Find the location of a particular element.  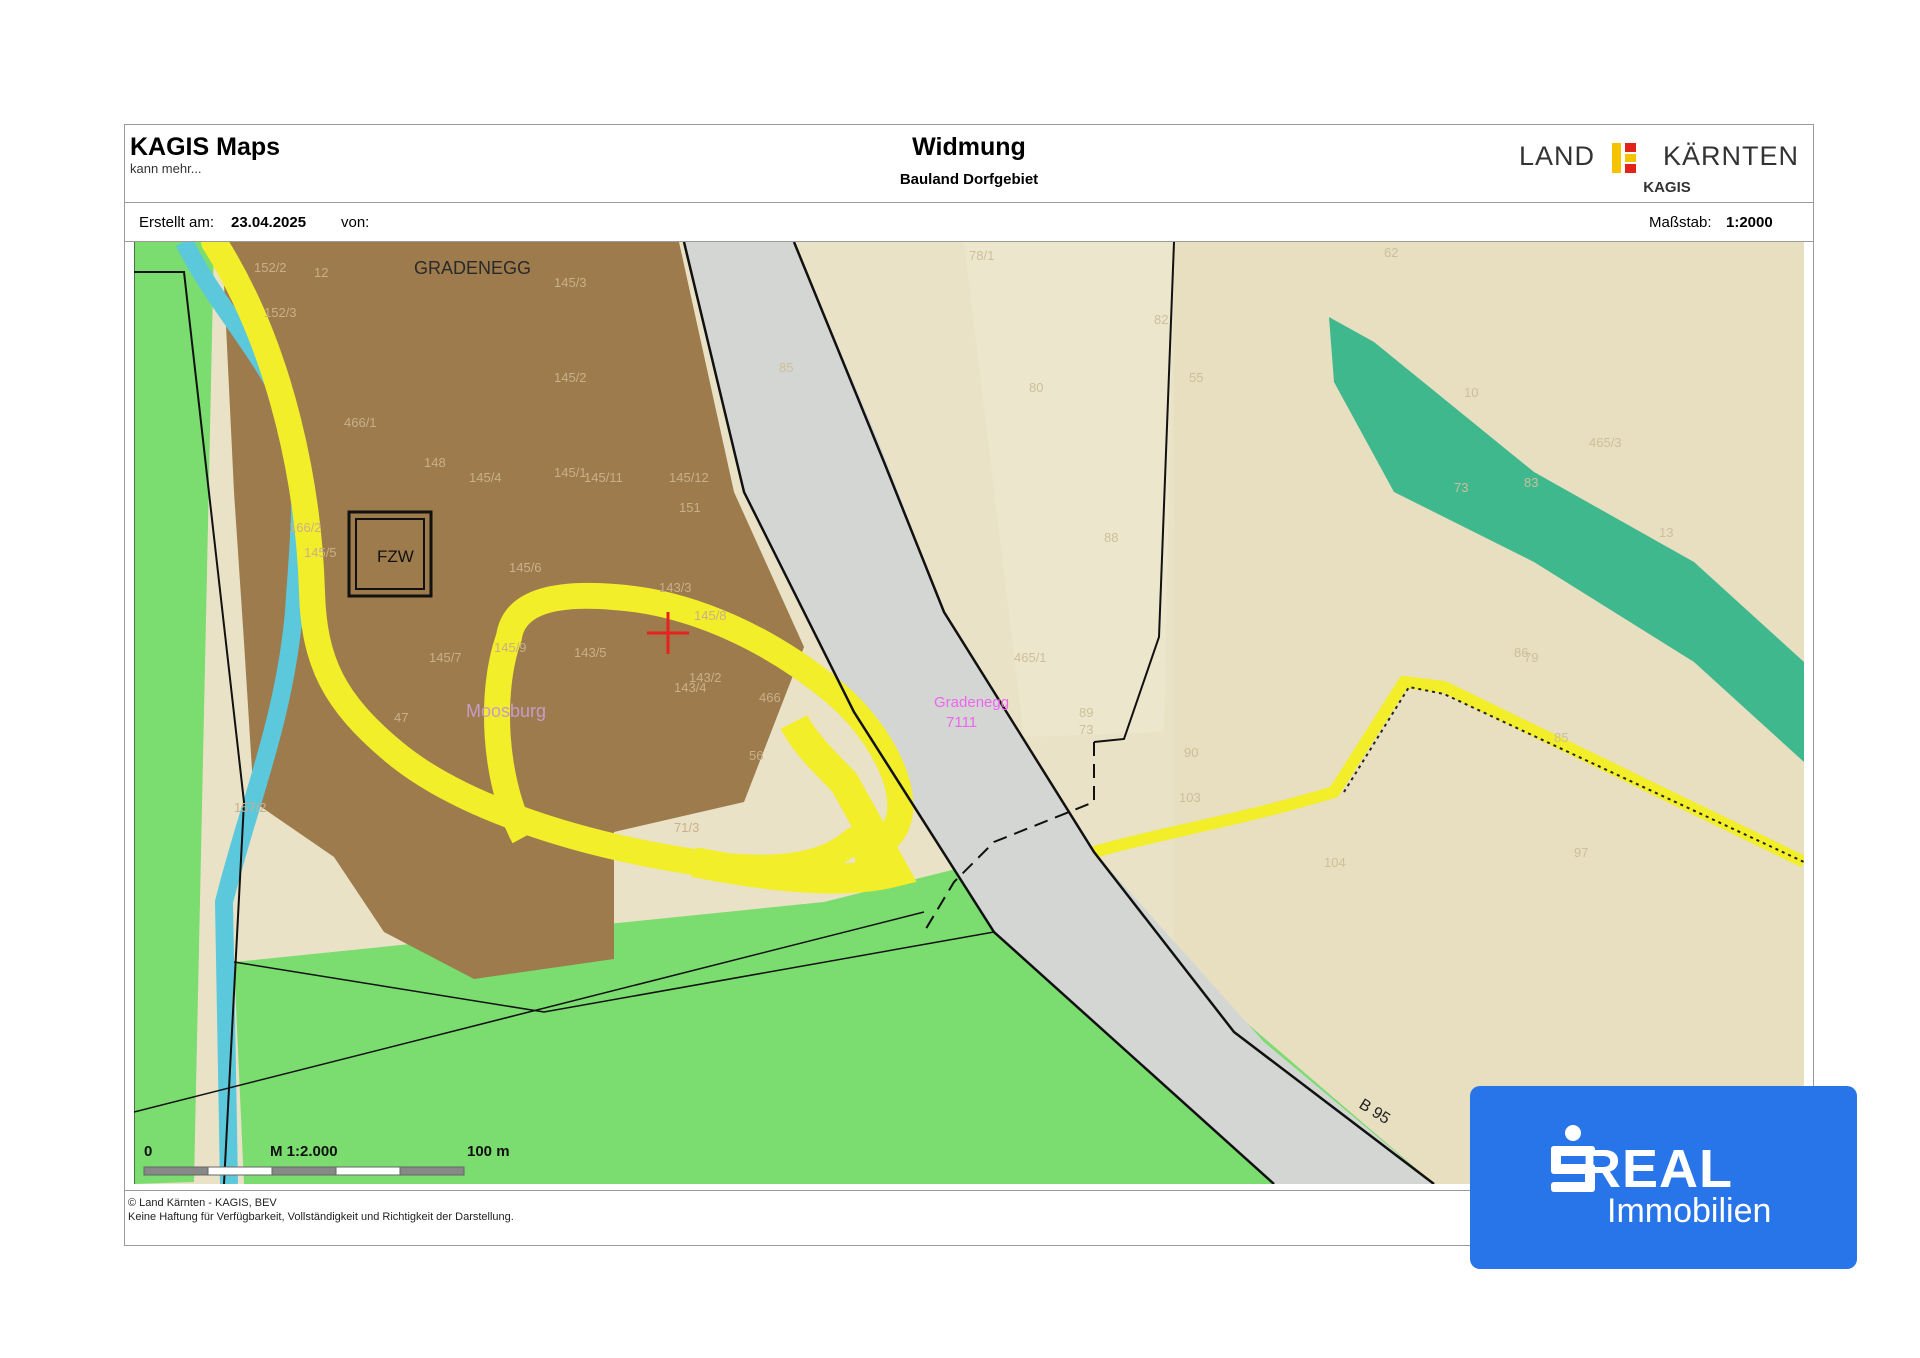

parcel-label: 466 is located at coordinates (770, 697).